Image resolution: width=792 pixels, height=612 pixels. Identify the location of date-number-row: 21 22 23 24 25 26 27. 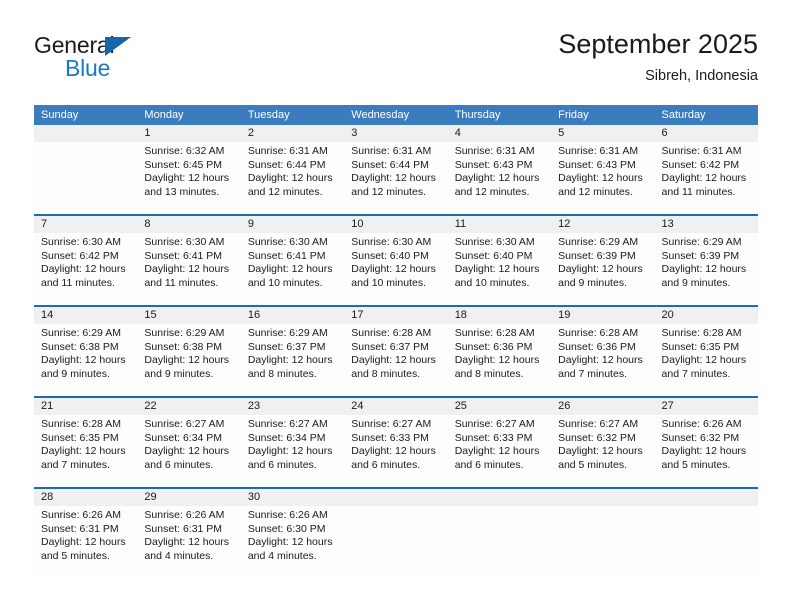
(396, 406).